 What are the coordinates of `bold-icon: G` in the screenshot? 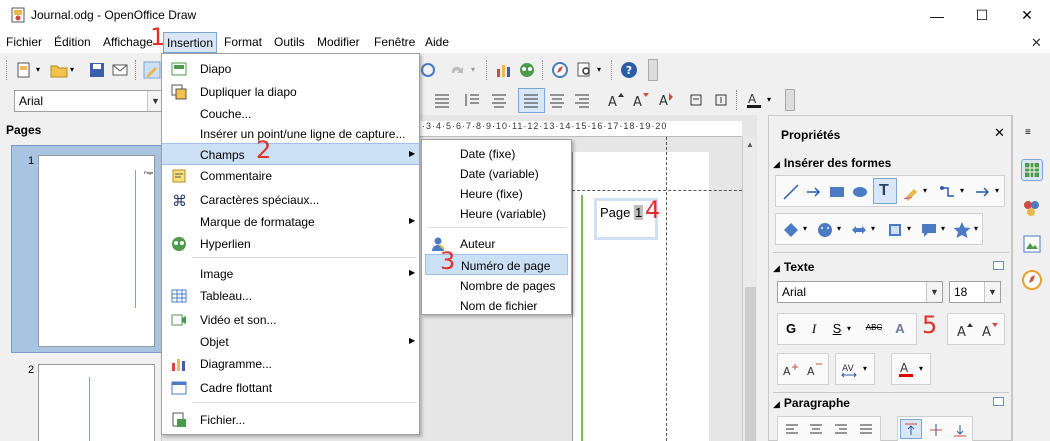 It's located at (791, 328).